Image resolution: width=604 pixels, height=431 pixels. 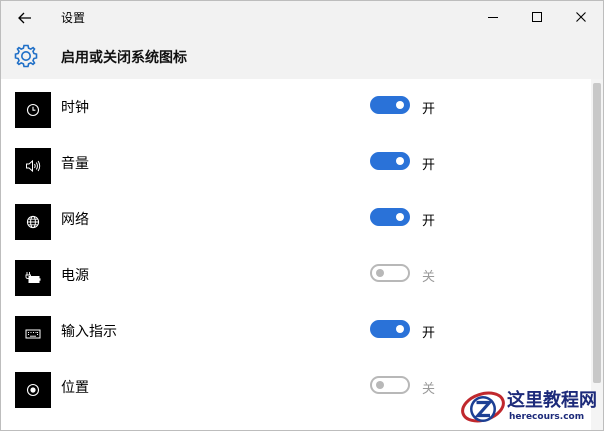 I want to click on location-state: 关, so click(x=429, y=389).